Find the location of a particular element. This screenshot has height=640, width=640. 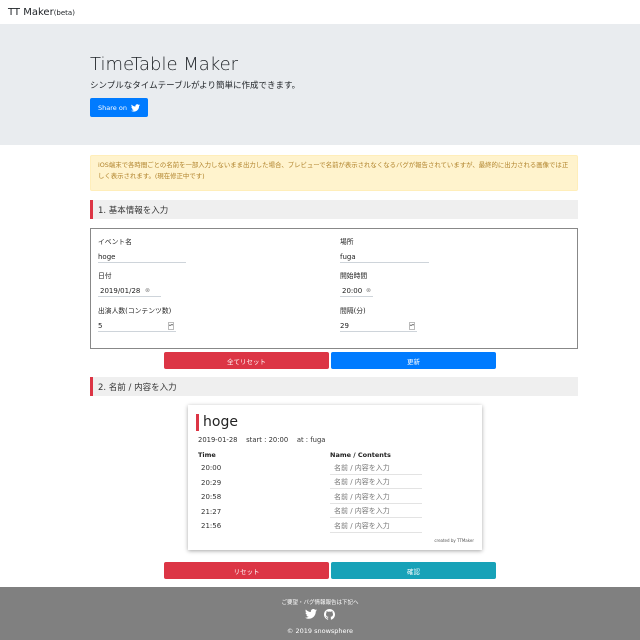

interval-stepper: ▴▾ is located at coordinates (412, 326).